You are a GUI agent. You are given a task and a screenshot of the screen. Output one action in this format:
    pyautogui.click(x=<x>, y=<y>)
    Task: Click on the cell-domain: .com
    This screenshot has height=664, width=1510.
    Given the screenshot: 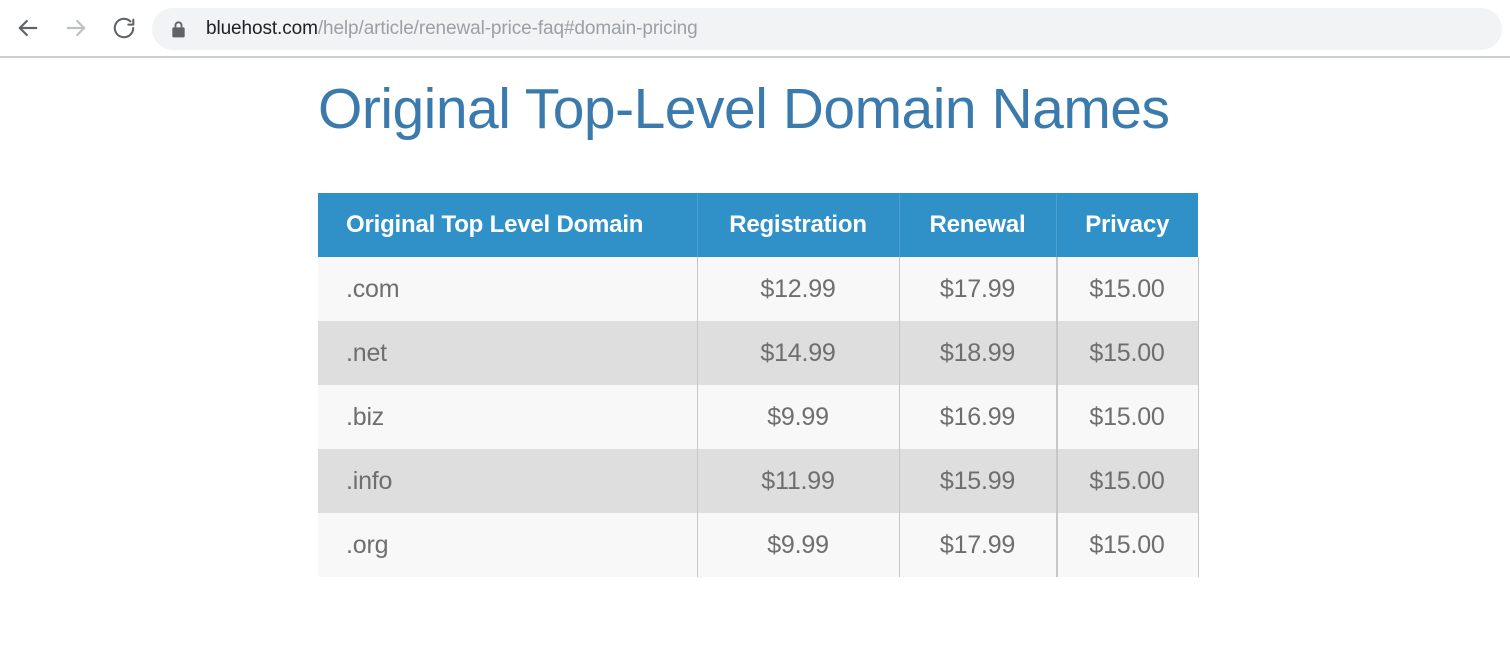 What is the action you would take?
    pyautogui.click(x=508, y=289)
    